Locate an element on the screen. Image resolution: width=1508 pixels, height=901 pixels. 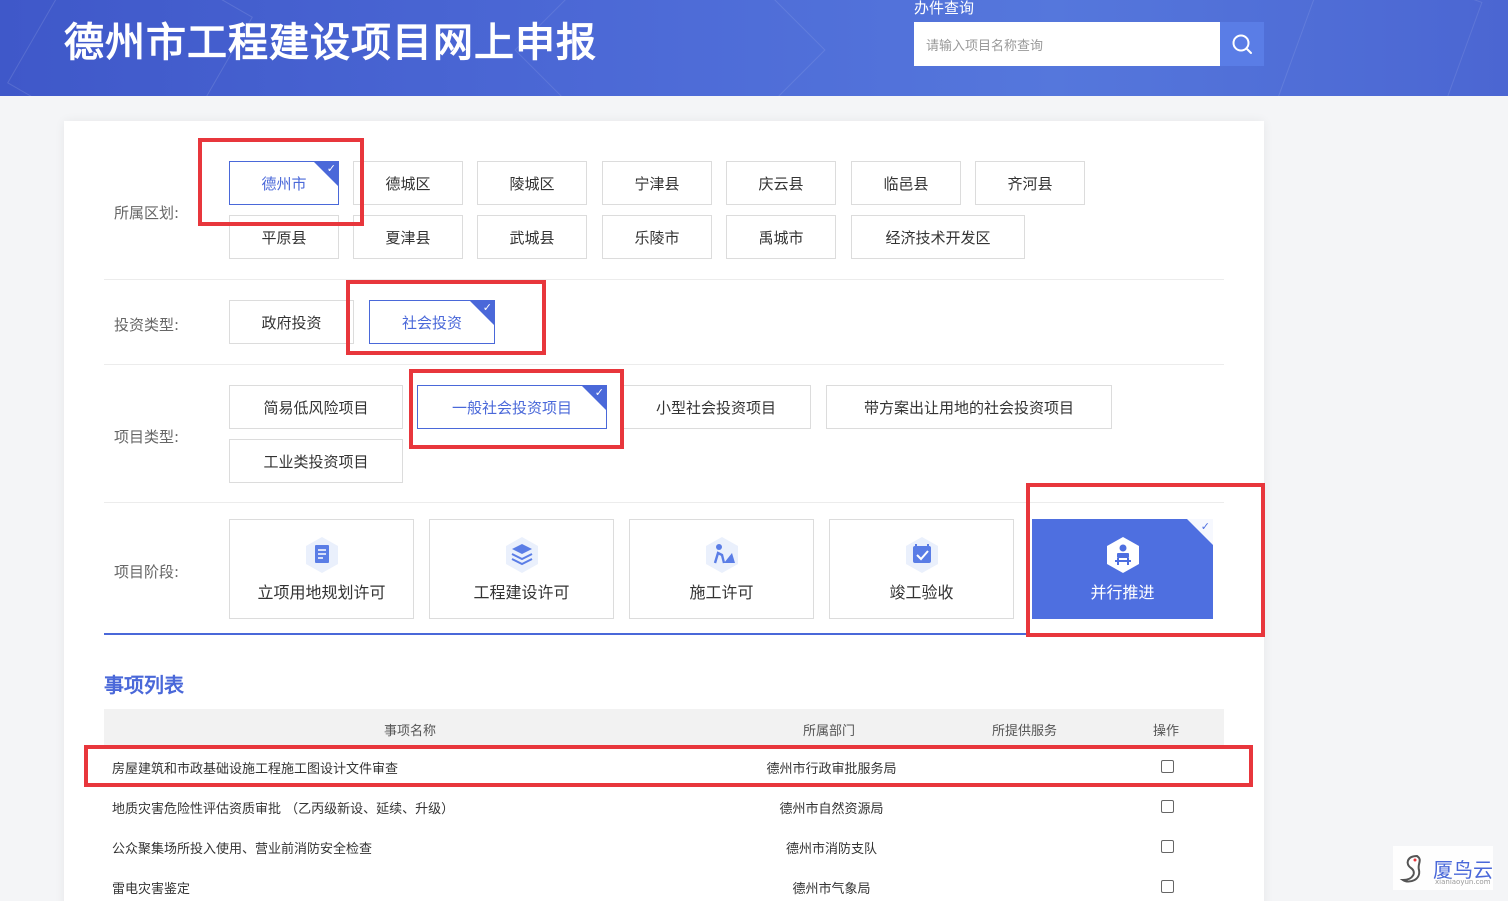
region-option: 武城县 is located at coordinates (532, 237).